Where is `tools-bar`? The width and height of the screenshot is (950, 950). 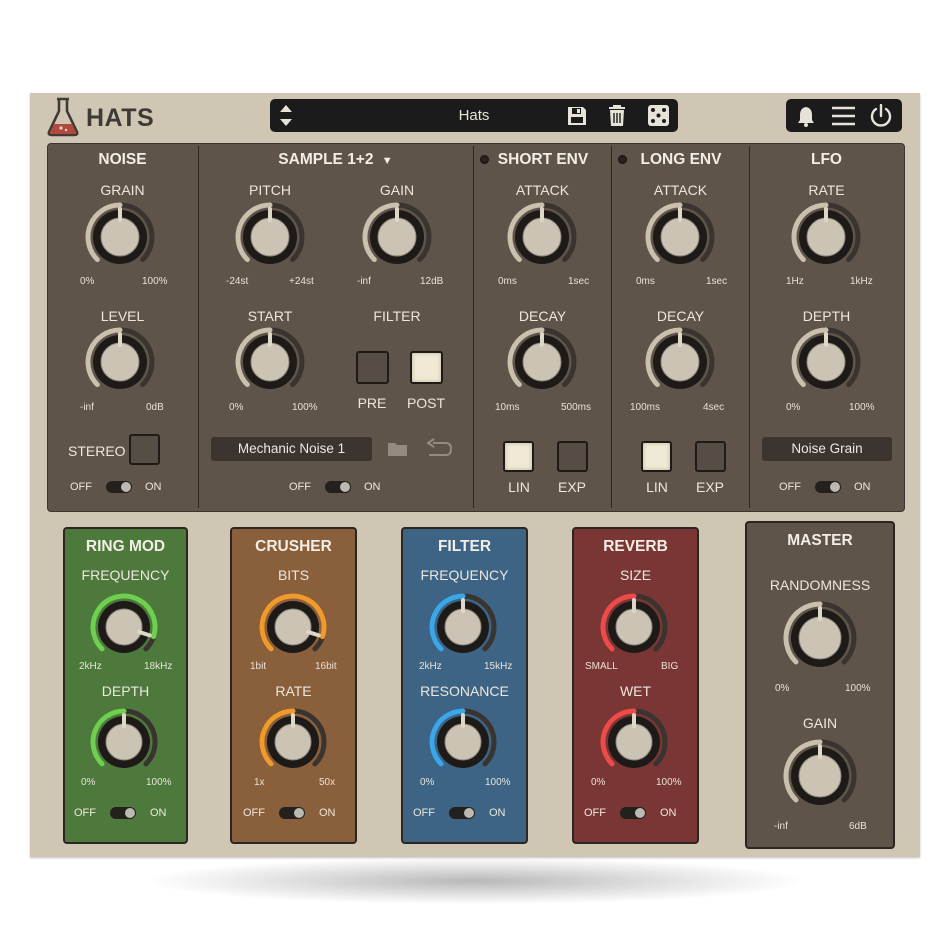
tools-bar is located at coordinates (844, 115).